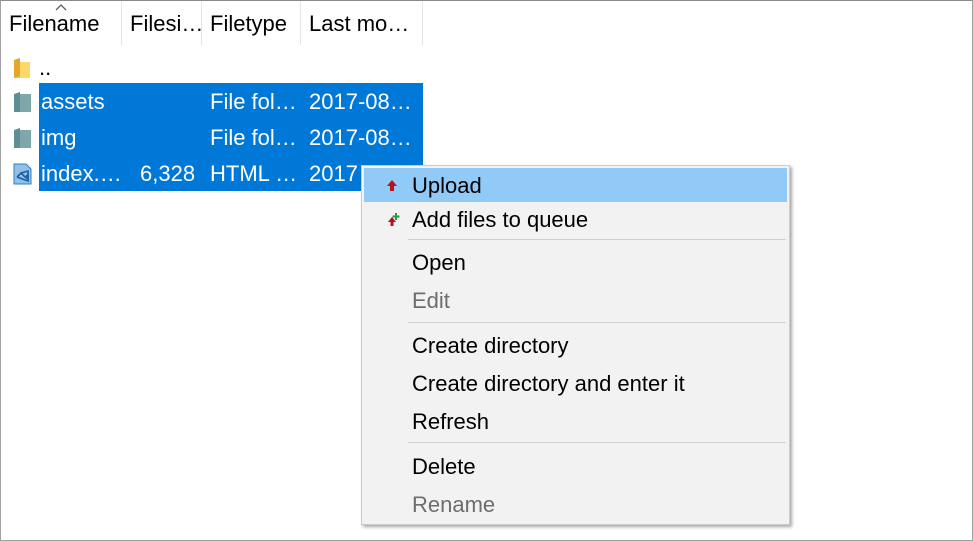 The image size is (973, 541). I want to click on menu-item-label: Create directory, so click(490, 345).